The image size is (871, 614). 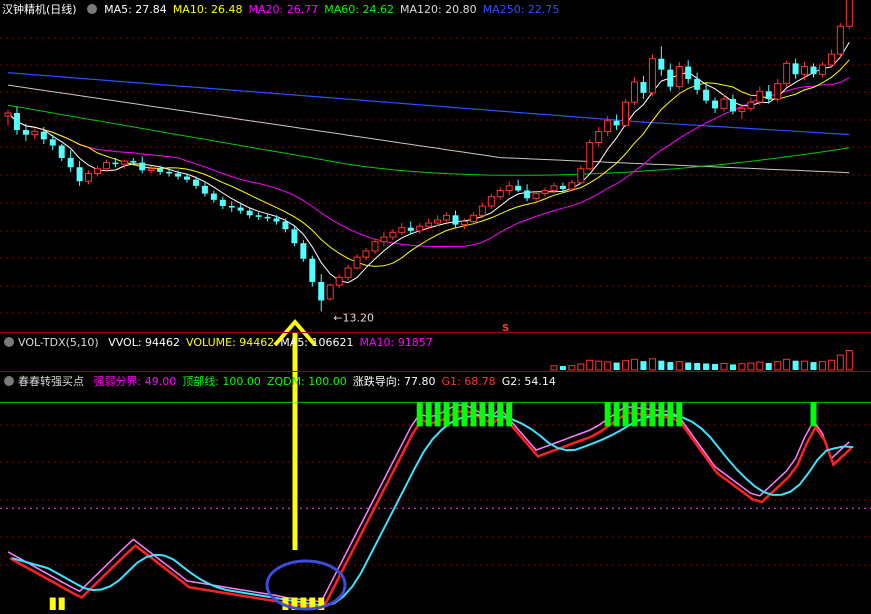 What do you see at coordinates (39, 9) in the screenshot?
I see `main-panel-title: 汉钟精机(日线)` at bounding box center [39, 9].